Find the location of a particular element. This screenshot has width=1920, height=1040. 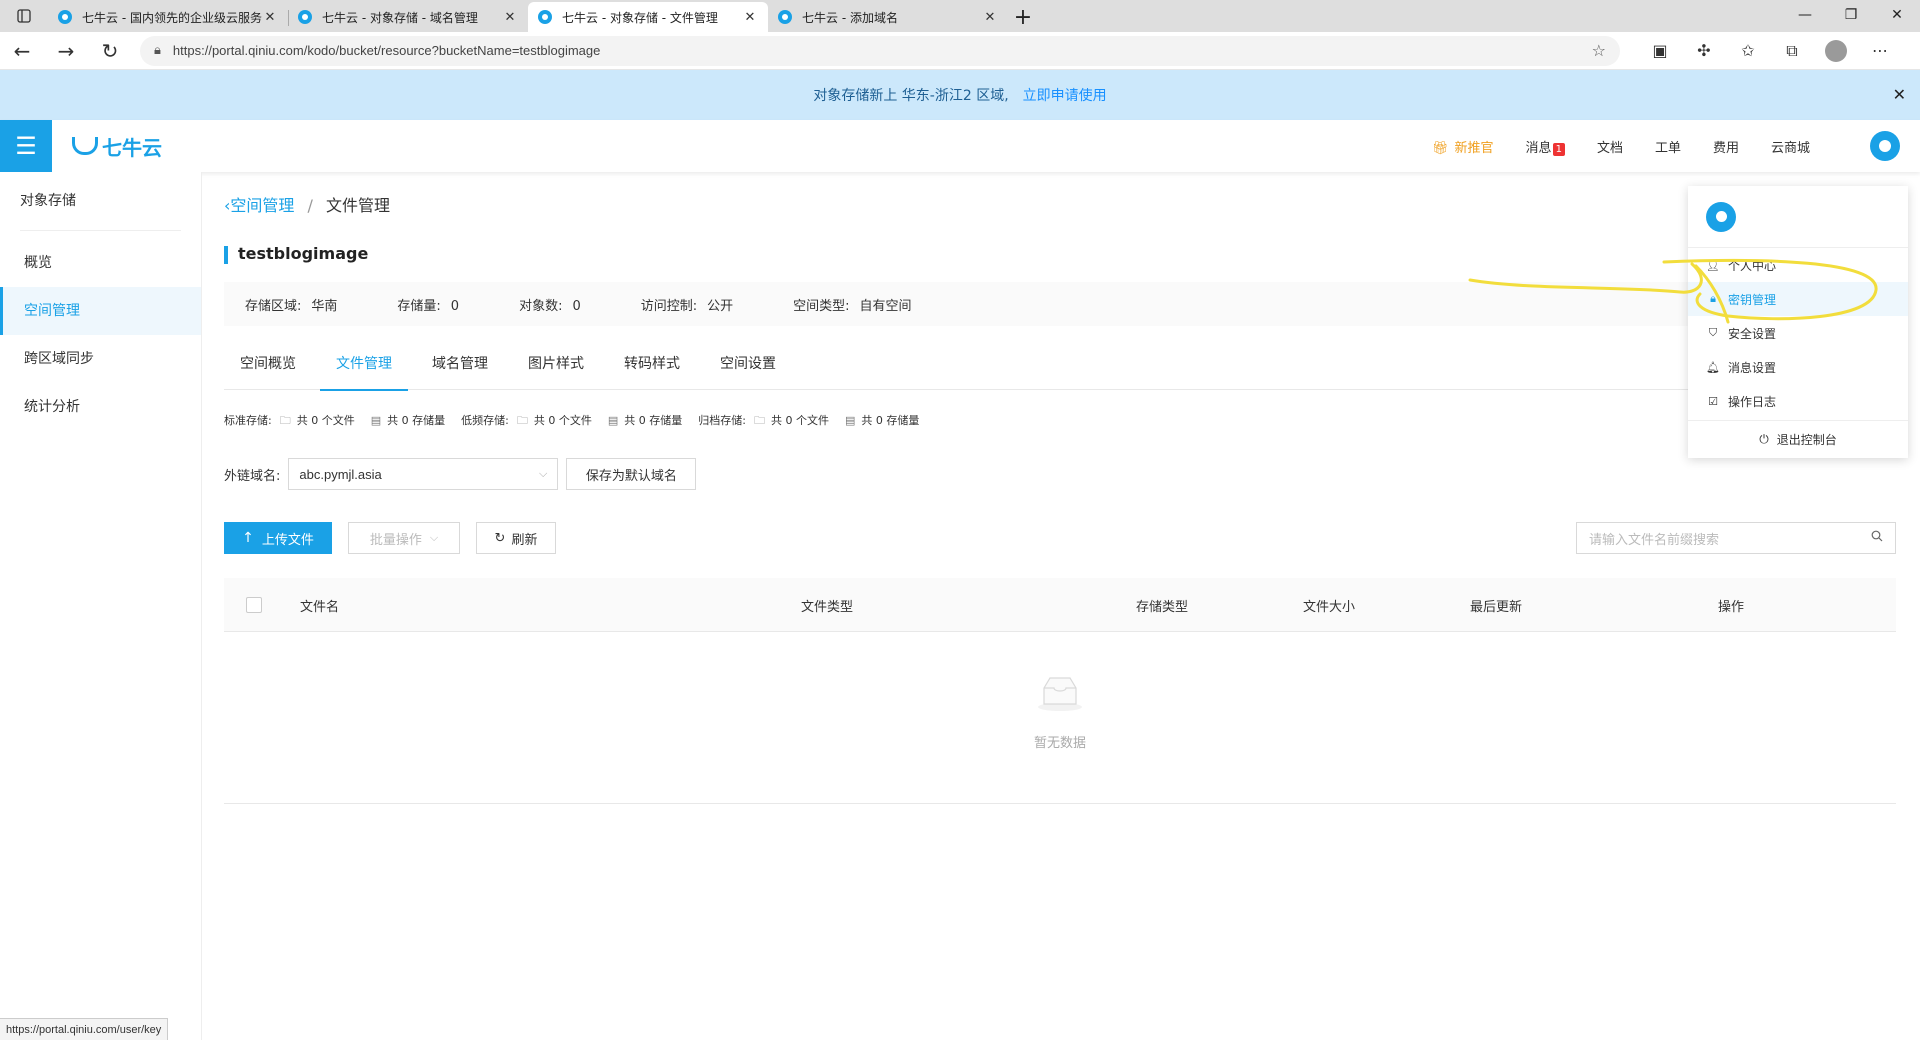

column-header-storage-class: 存储类型 is located at coordinates (1162, 605).